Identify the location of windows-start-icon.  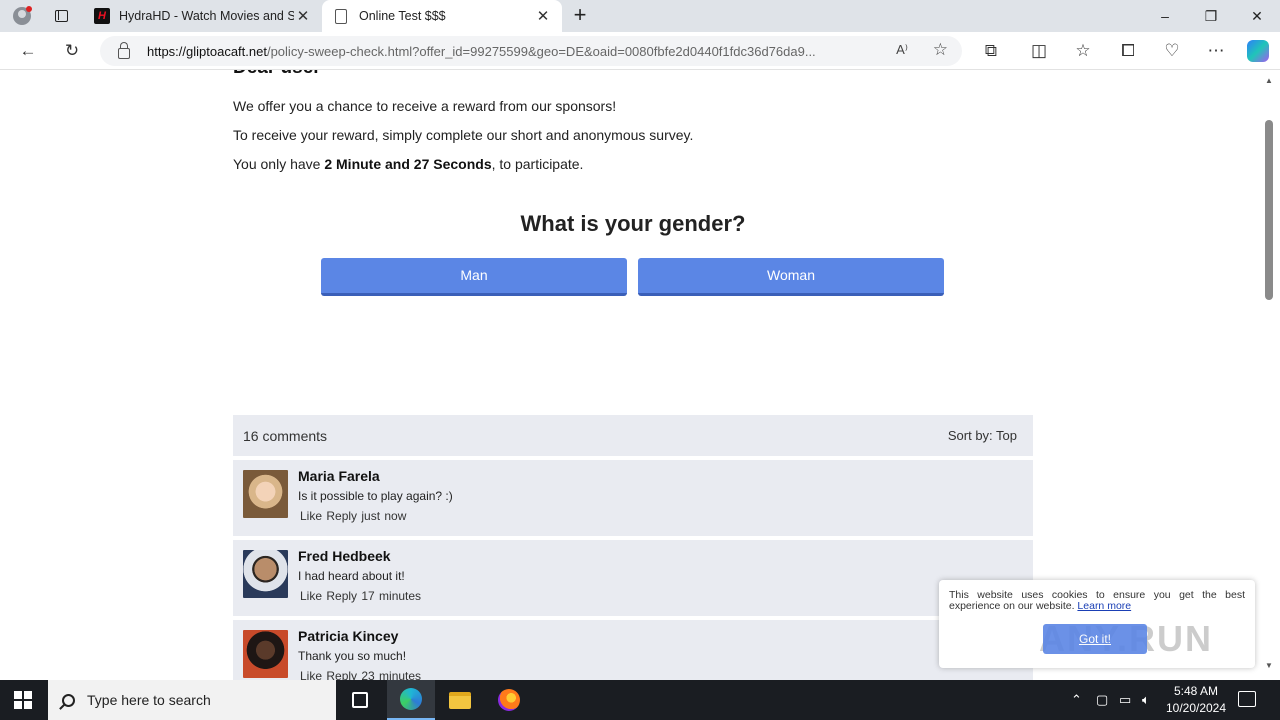
(23, 700).